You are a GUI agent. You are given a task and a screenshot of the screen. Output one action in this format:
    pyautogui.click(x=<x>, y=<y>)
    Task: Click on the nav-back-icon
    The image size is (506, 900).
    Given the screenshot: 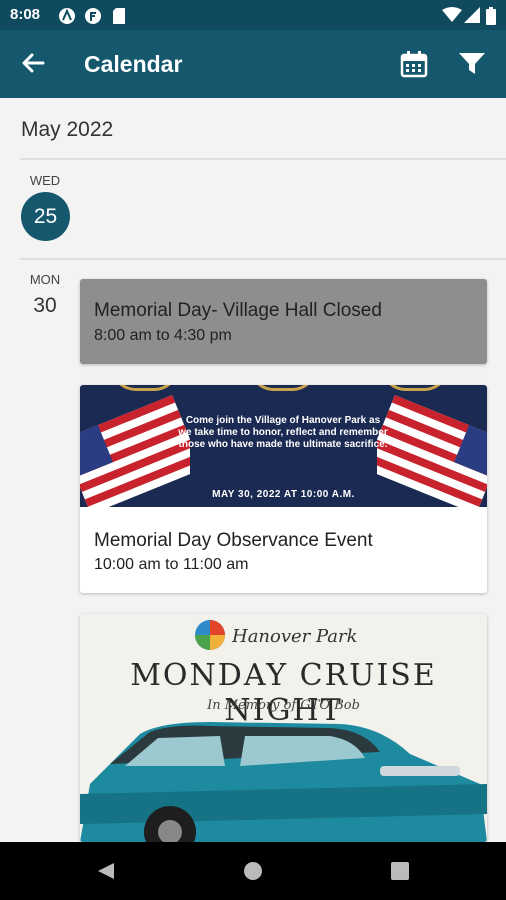 What is the action you would take?
    pyautogui.click(x=106, y=871)
    